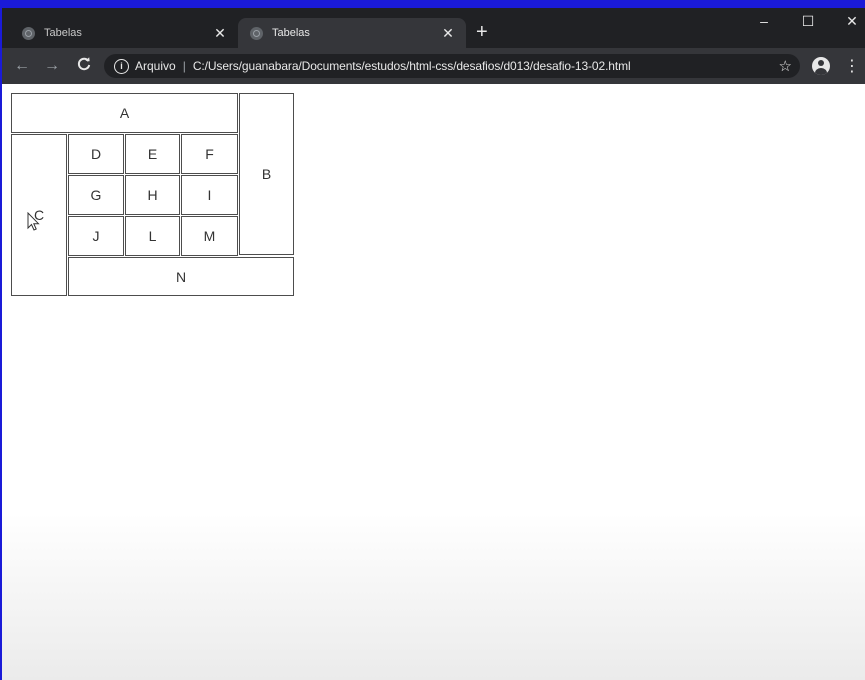 The width and height of the screenshot is (865, 680). Describe the element at coordinates (152, 195) in the screenshot. I see `cell-h: H` at that location.